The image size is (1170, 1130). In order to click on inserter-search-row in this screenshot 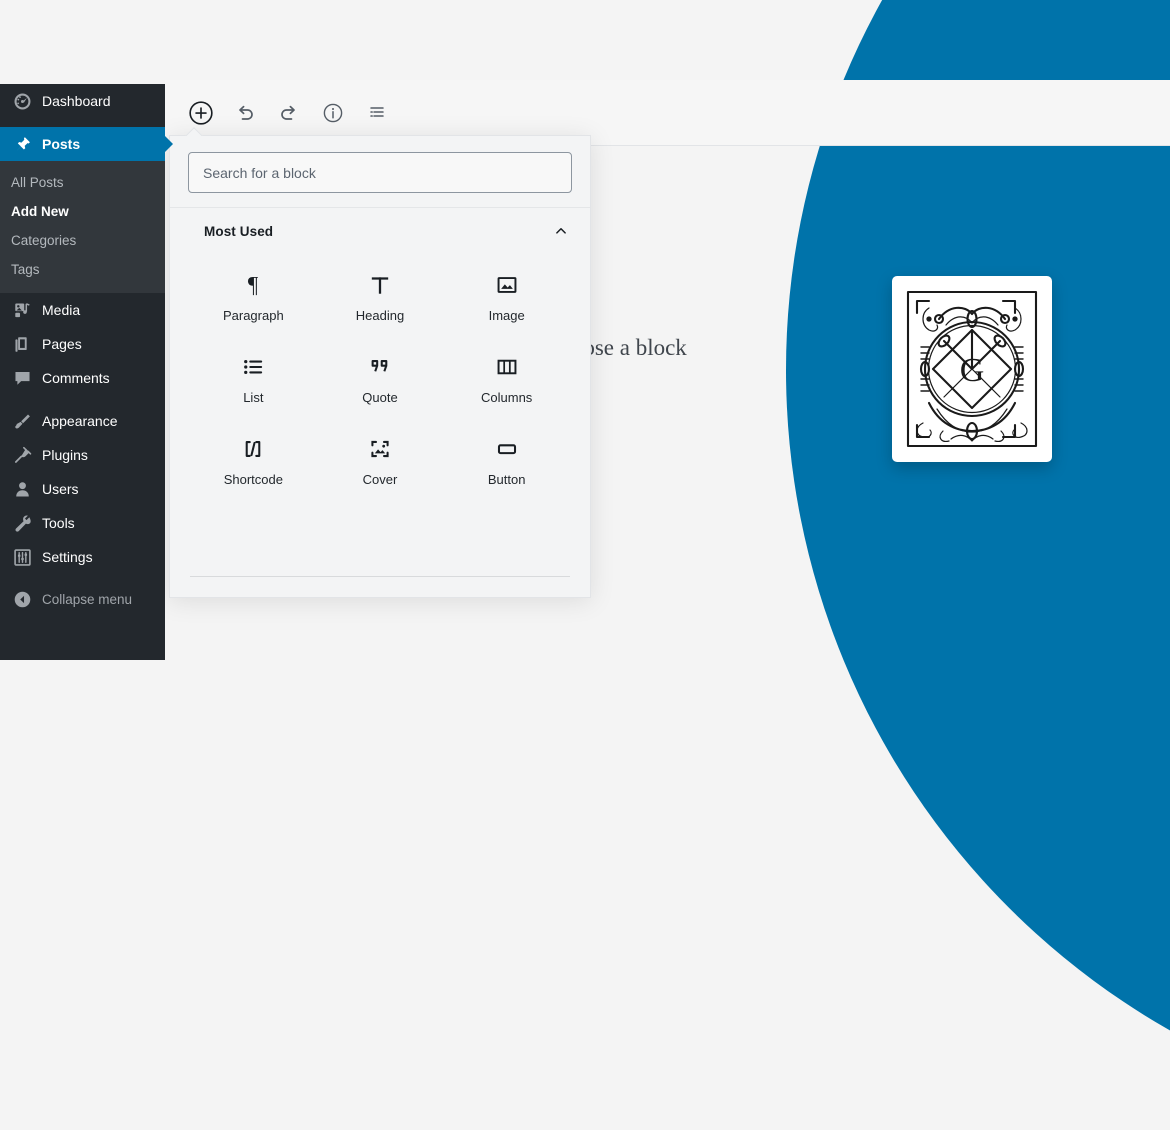, I will do `click(380, 172)`.